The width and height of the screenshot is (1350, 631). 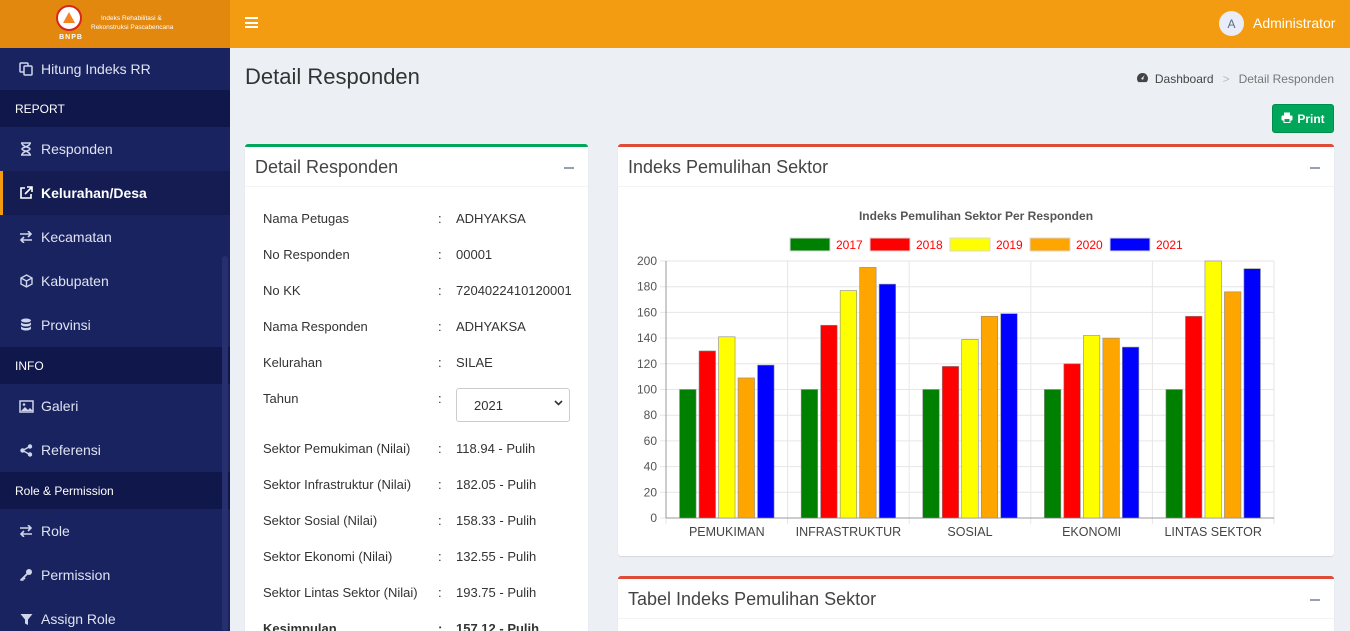 What do you see at coordinates (790, 24) in the screenshot?
I see `top-navbar: A Administrator` at bounding box center [790, 24].